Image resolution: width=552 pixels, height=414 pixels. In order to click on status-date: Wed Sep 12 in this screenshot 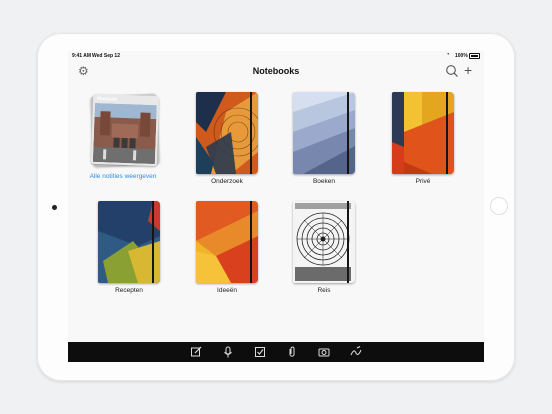, I will do `click(106, 56)`.